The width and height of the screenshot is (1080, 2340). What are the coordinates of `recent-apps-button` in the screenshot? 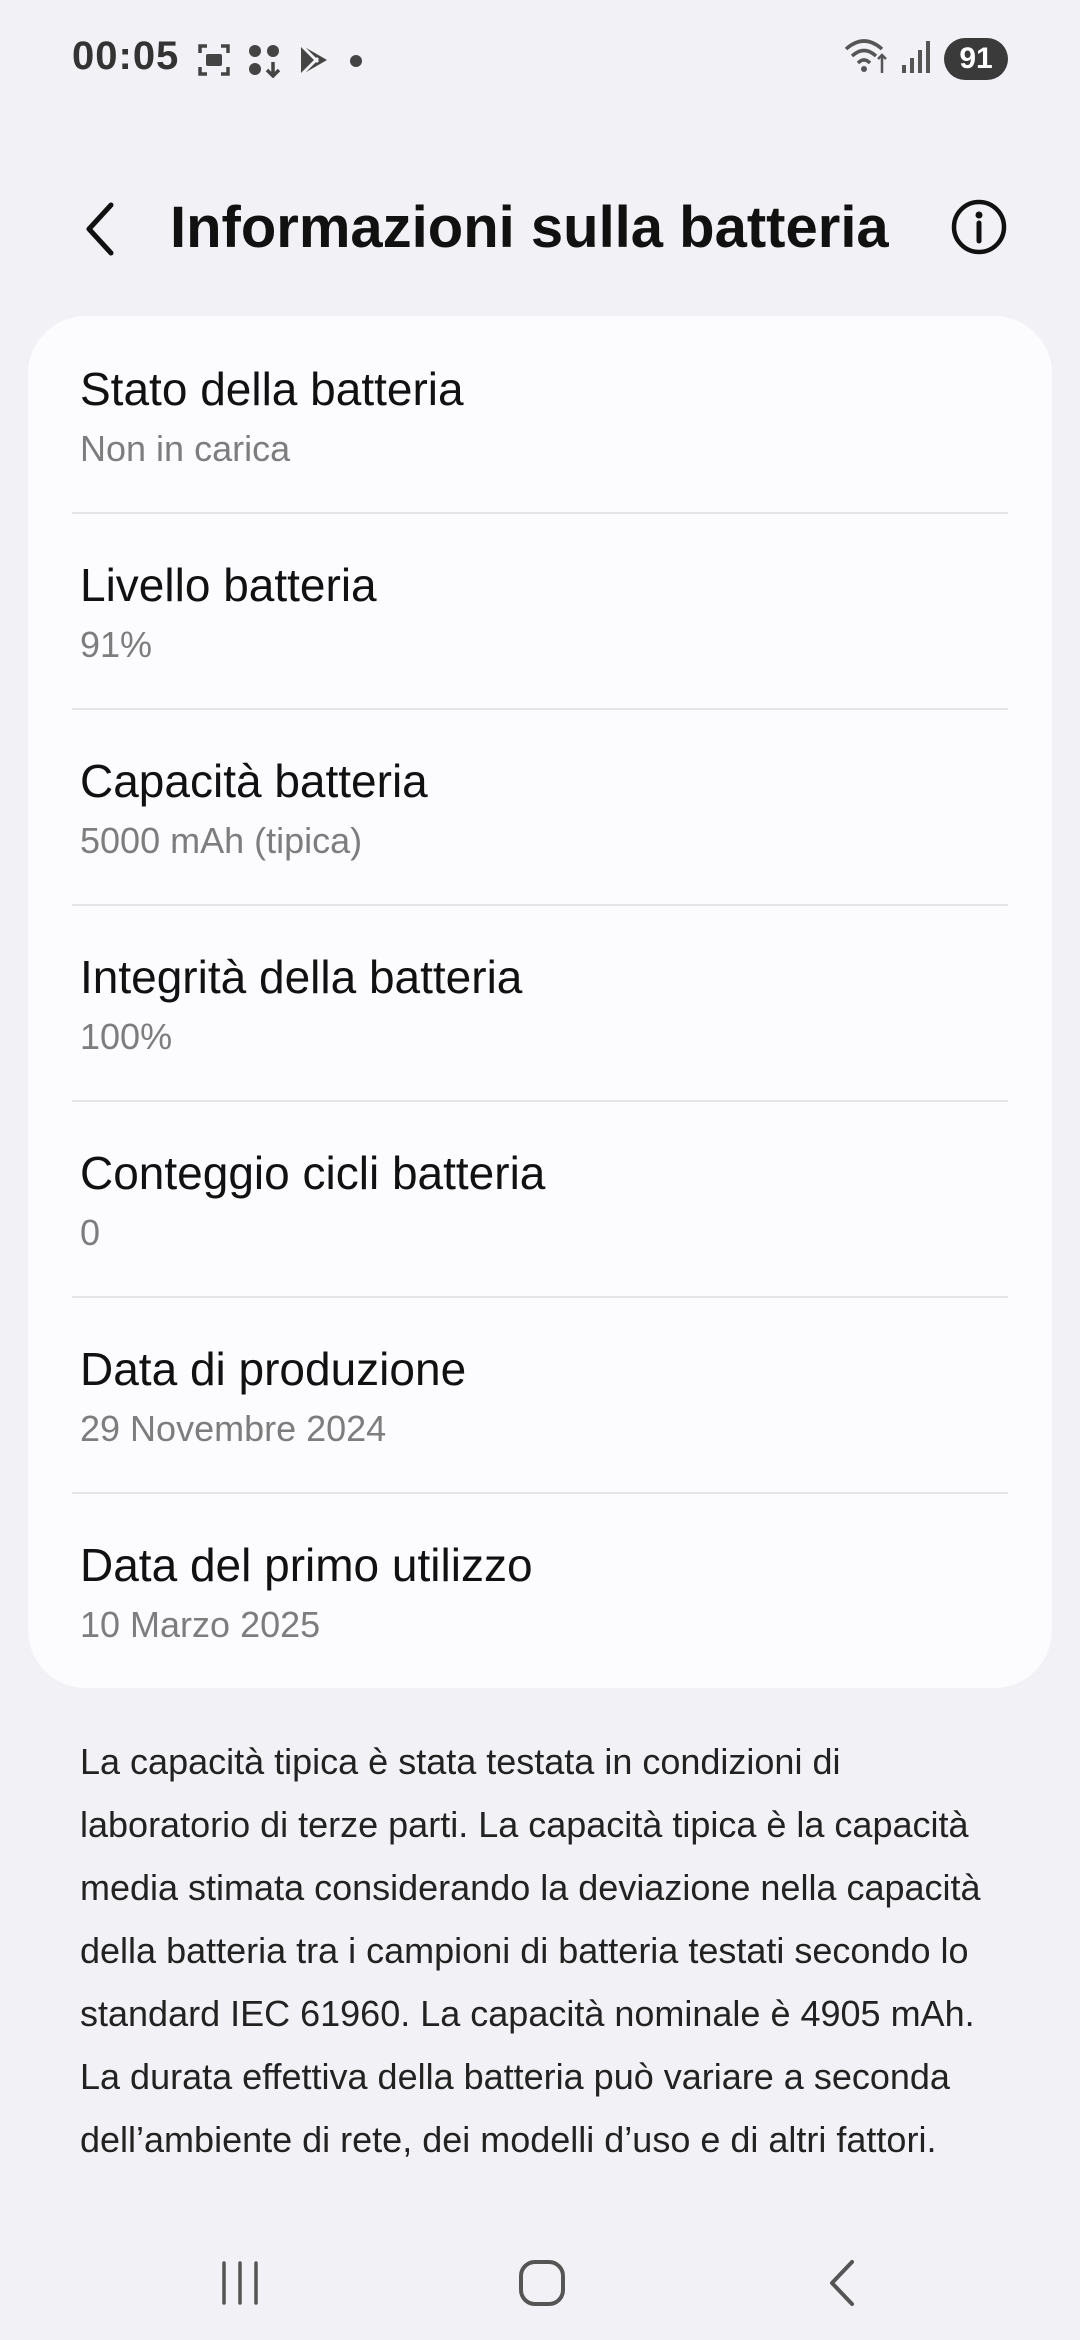 It's located at (240, 2285).